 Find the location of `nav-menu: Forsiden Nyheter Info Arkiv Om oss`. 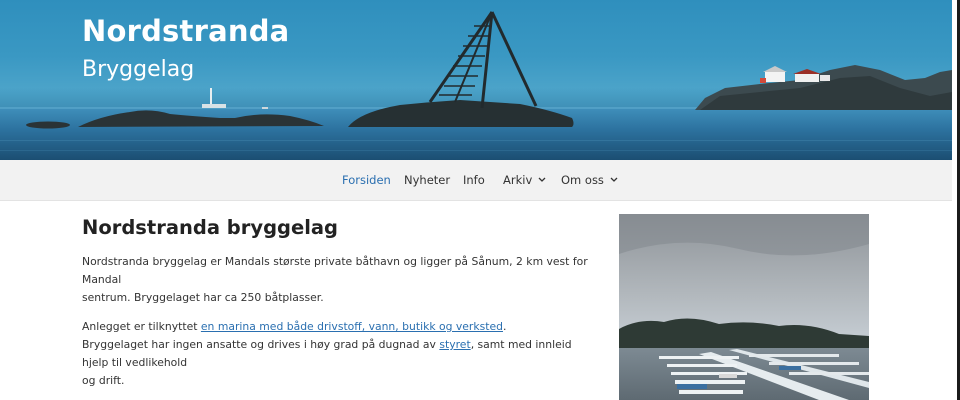

nav-menu: Forsiden Nyheter Info Arkiv Om oss is located at coordinates (476, 180).